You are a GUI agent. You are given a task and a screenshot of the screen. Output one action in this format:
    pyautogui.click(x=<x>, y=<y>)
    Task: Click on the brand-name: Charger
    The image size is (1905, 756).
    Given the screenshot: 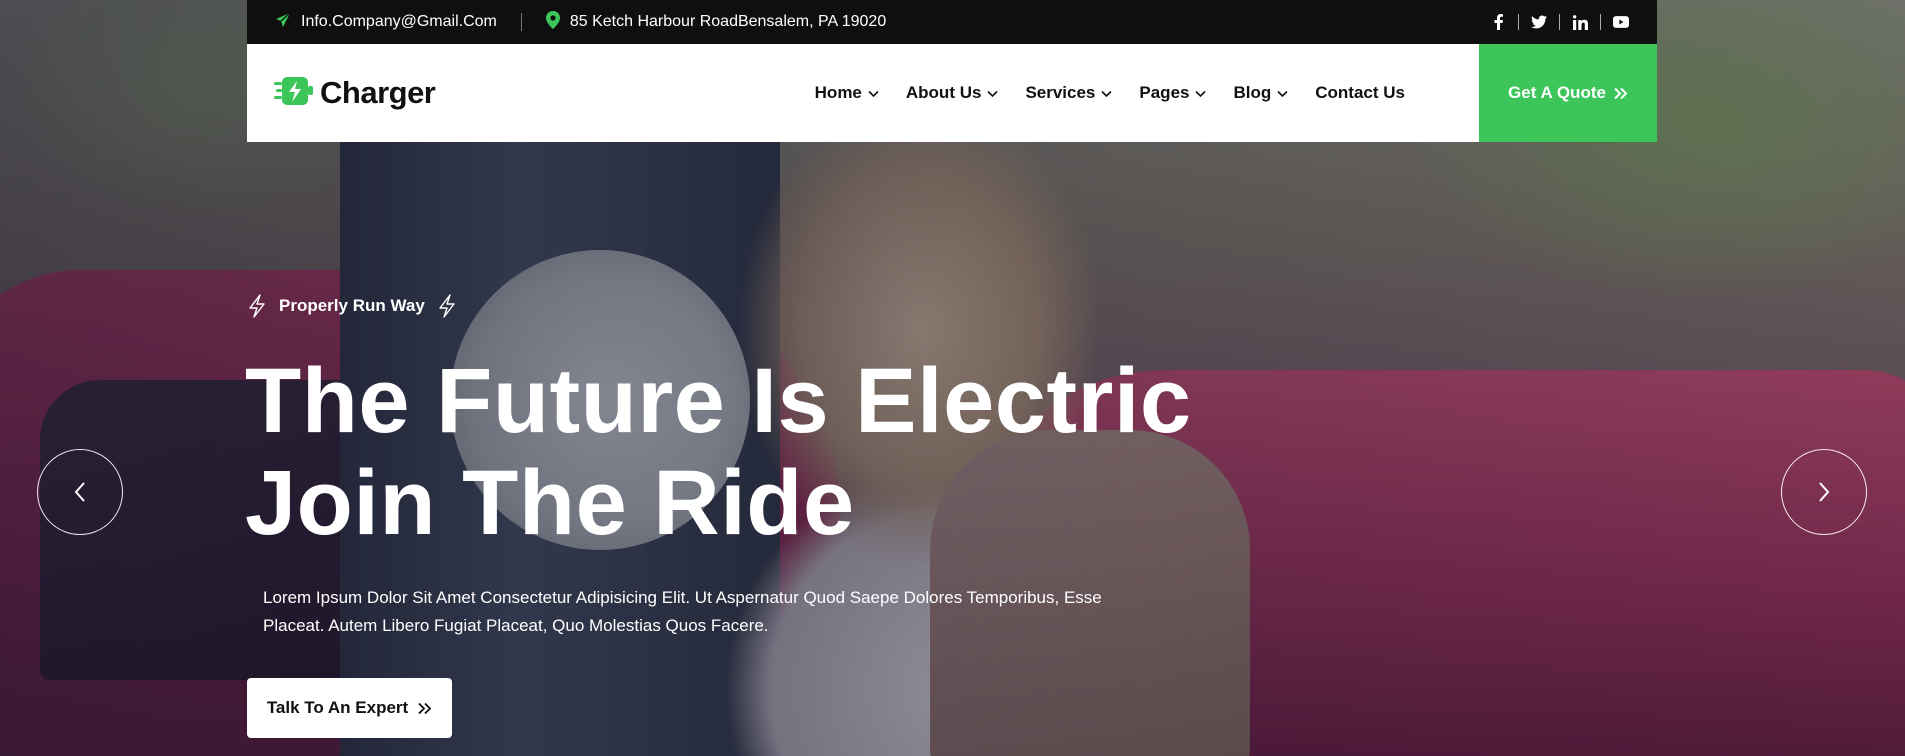 What is the action you would take?
    pyautogui.click(x=378, y=92)
    